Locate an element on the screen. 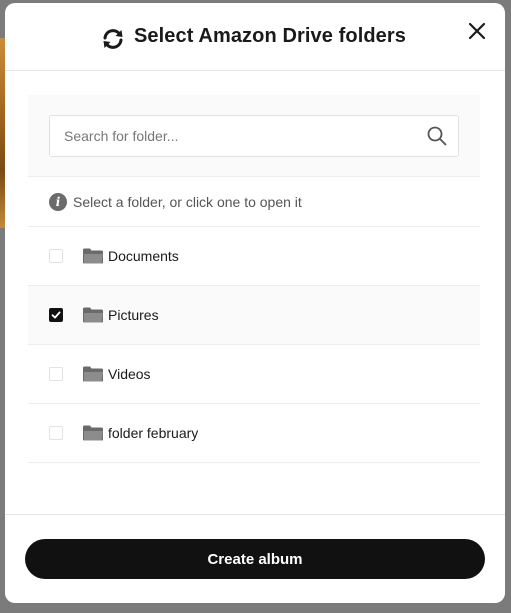 Image resolution: width=511 pixels, height=613 pixels. folder-row-documents: Documents is located at coordinates (254, 256).